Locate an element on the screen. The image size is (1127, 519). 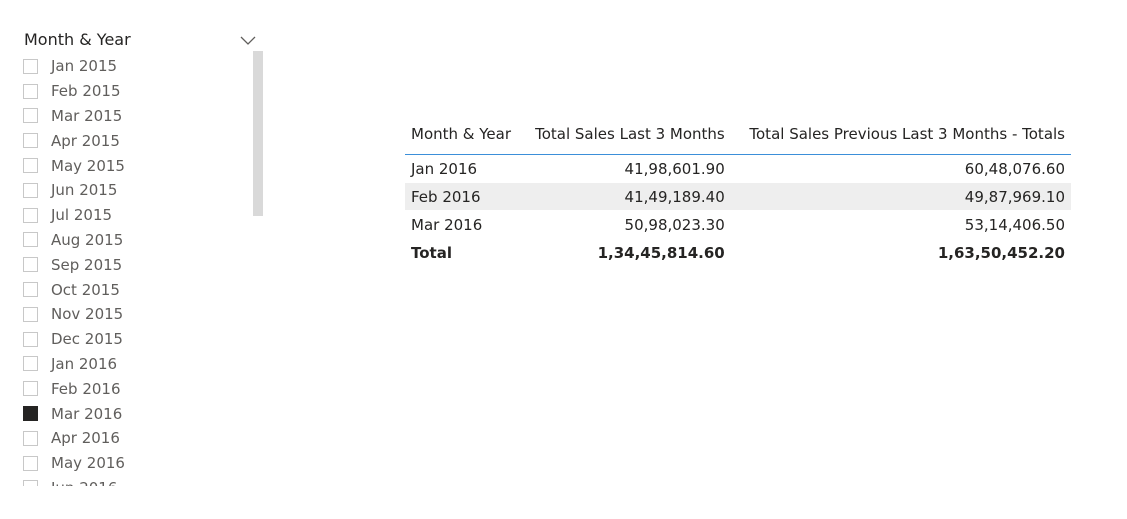
table-row: Mar 2016 50,98,023.30 53,14,406.50 is located at coordinates (738, 224).